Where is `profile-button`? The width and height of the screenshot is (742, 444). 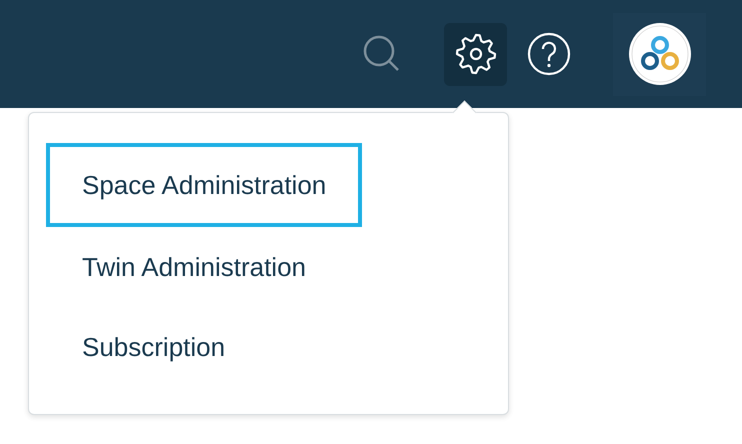
profile-button is located at coordinates (659, 54).